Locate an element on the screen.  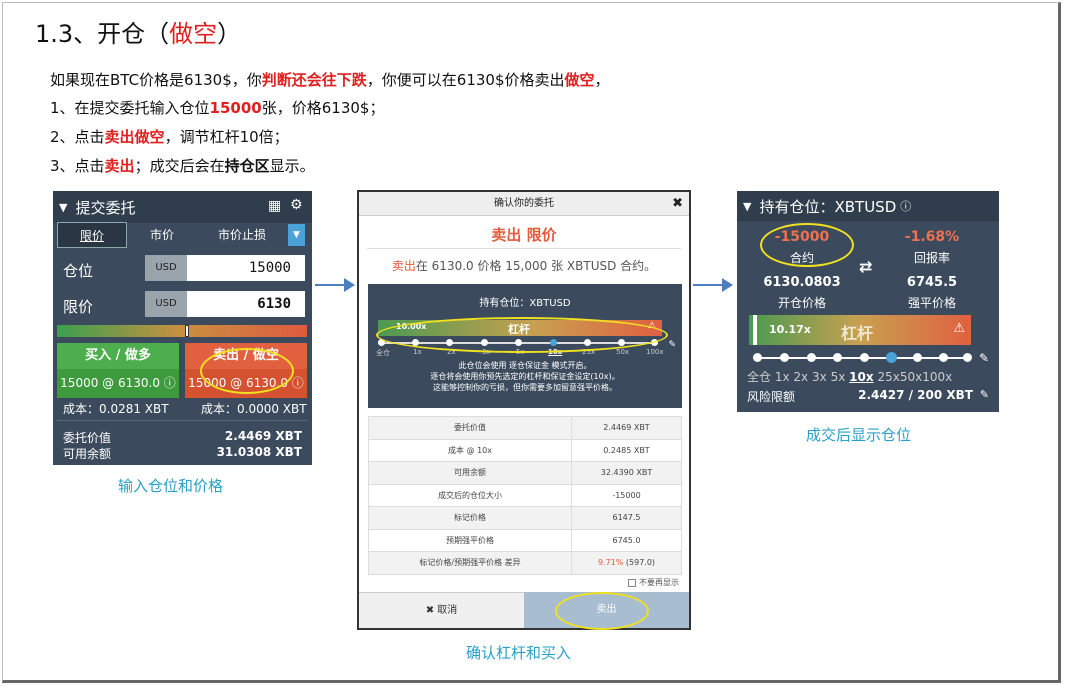
qty-input: 15000 is located at coordinates (246, 268).